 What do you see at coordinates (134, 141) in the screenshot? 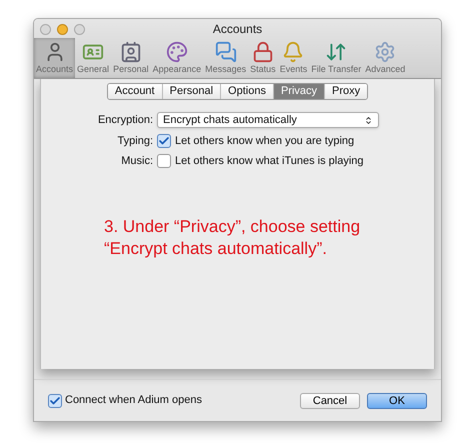
I see `option-label: Typing:` at bounding box center [134, 141].